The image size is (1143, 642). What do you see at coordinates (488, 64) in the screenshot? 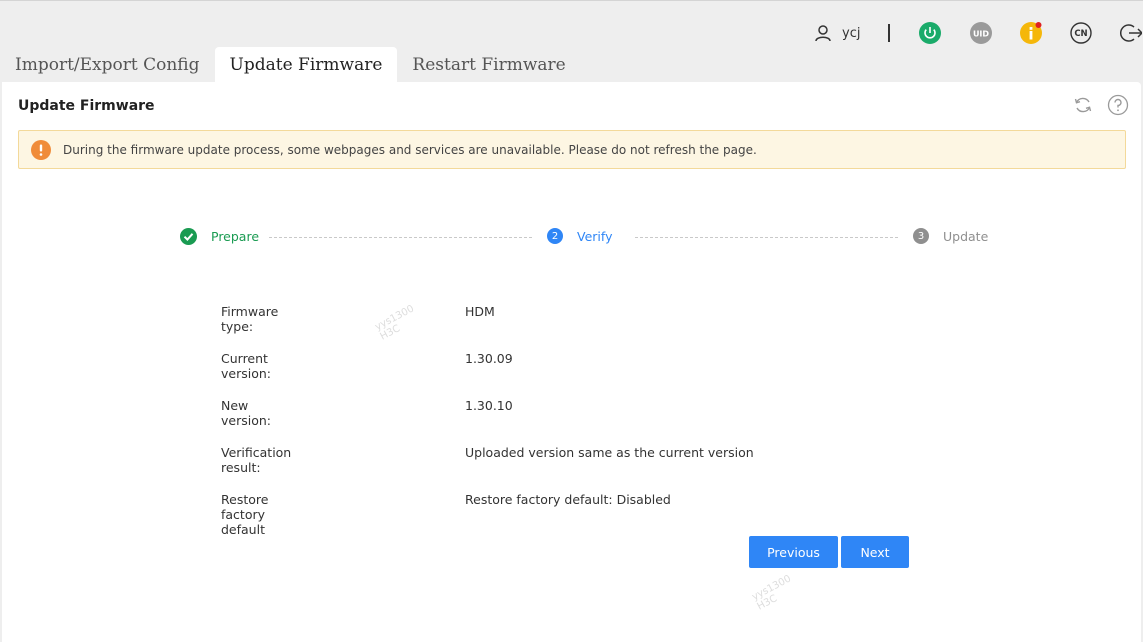
I see `tab-restart-firmware: Restart Firmware` at bounding box center [488, 64].